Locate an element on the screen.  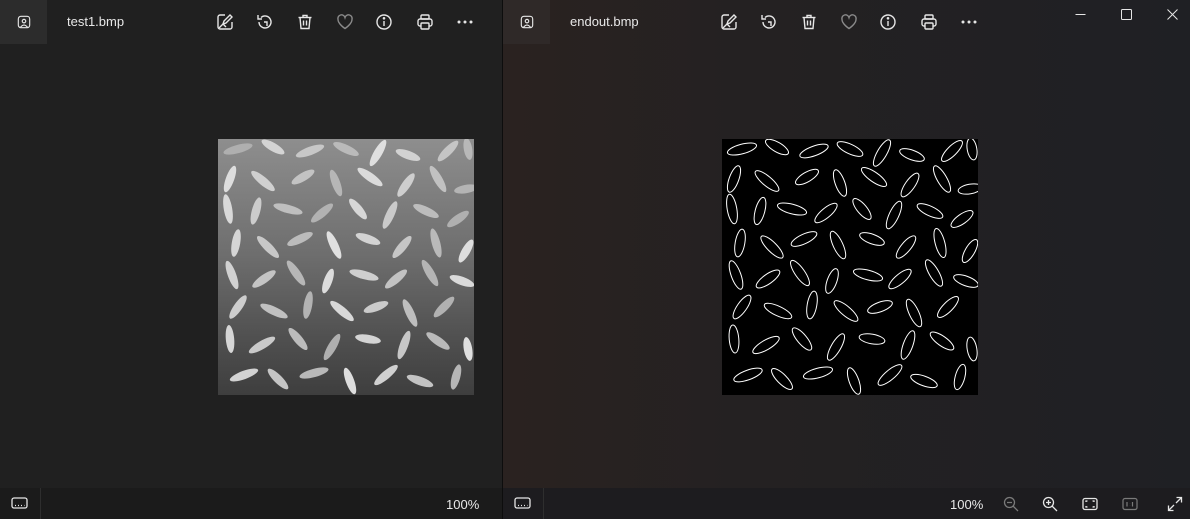
minimize-button is located at coordinates (1080, 14).